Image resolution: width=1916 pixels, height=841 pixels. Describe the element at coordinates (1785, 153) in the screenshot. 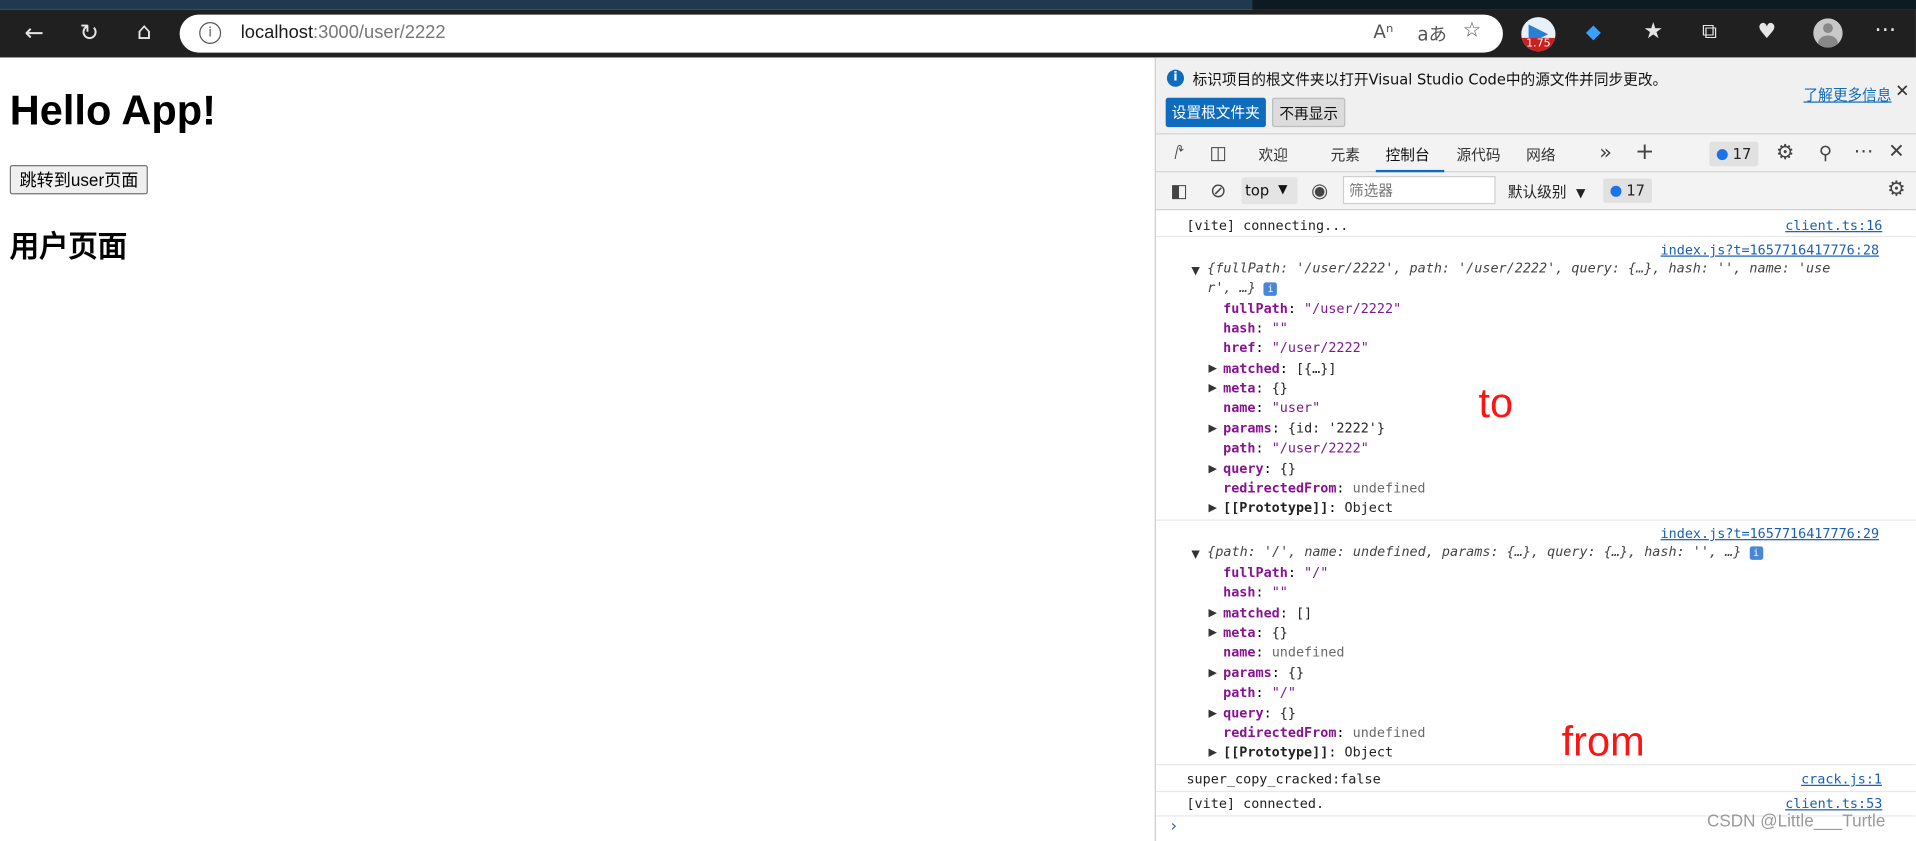

I see `settings-icon: ⚙` at that location.